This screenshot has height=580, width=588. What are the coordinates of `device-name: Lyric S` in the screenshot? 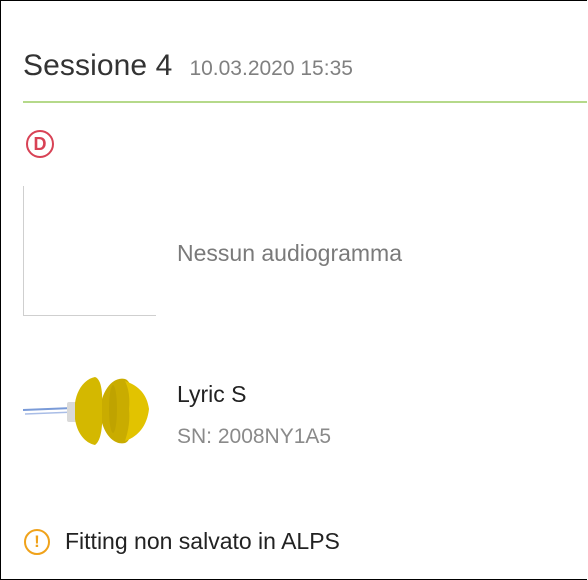 It's located at (212, 394).